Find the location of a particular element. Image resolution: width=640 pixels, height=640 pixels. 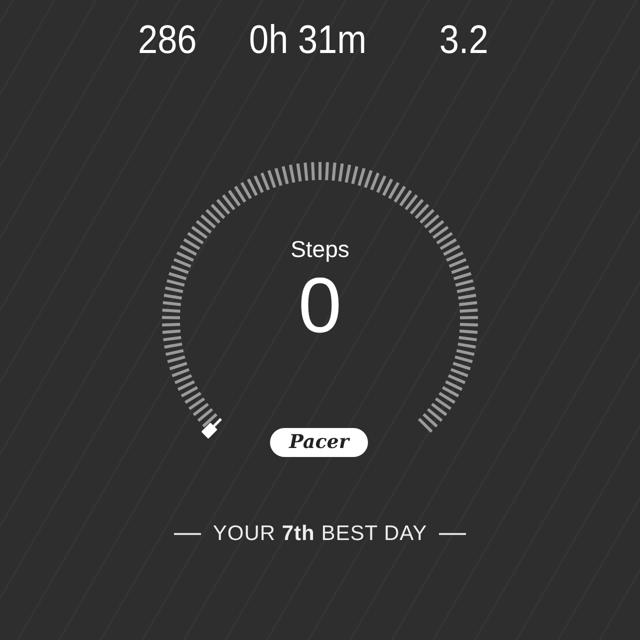

stat-value: 3.2 is located at coordinates (464, 40).